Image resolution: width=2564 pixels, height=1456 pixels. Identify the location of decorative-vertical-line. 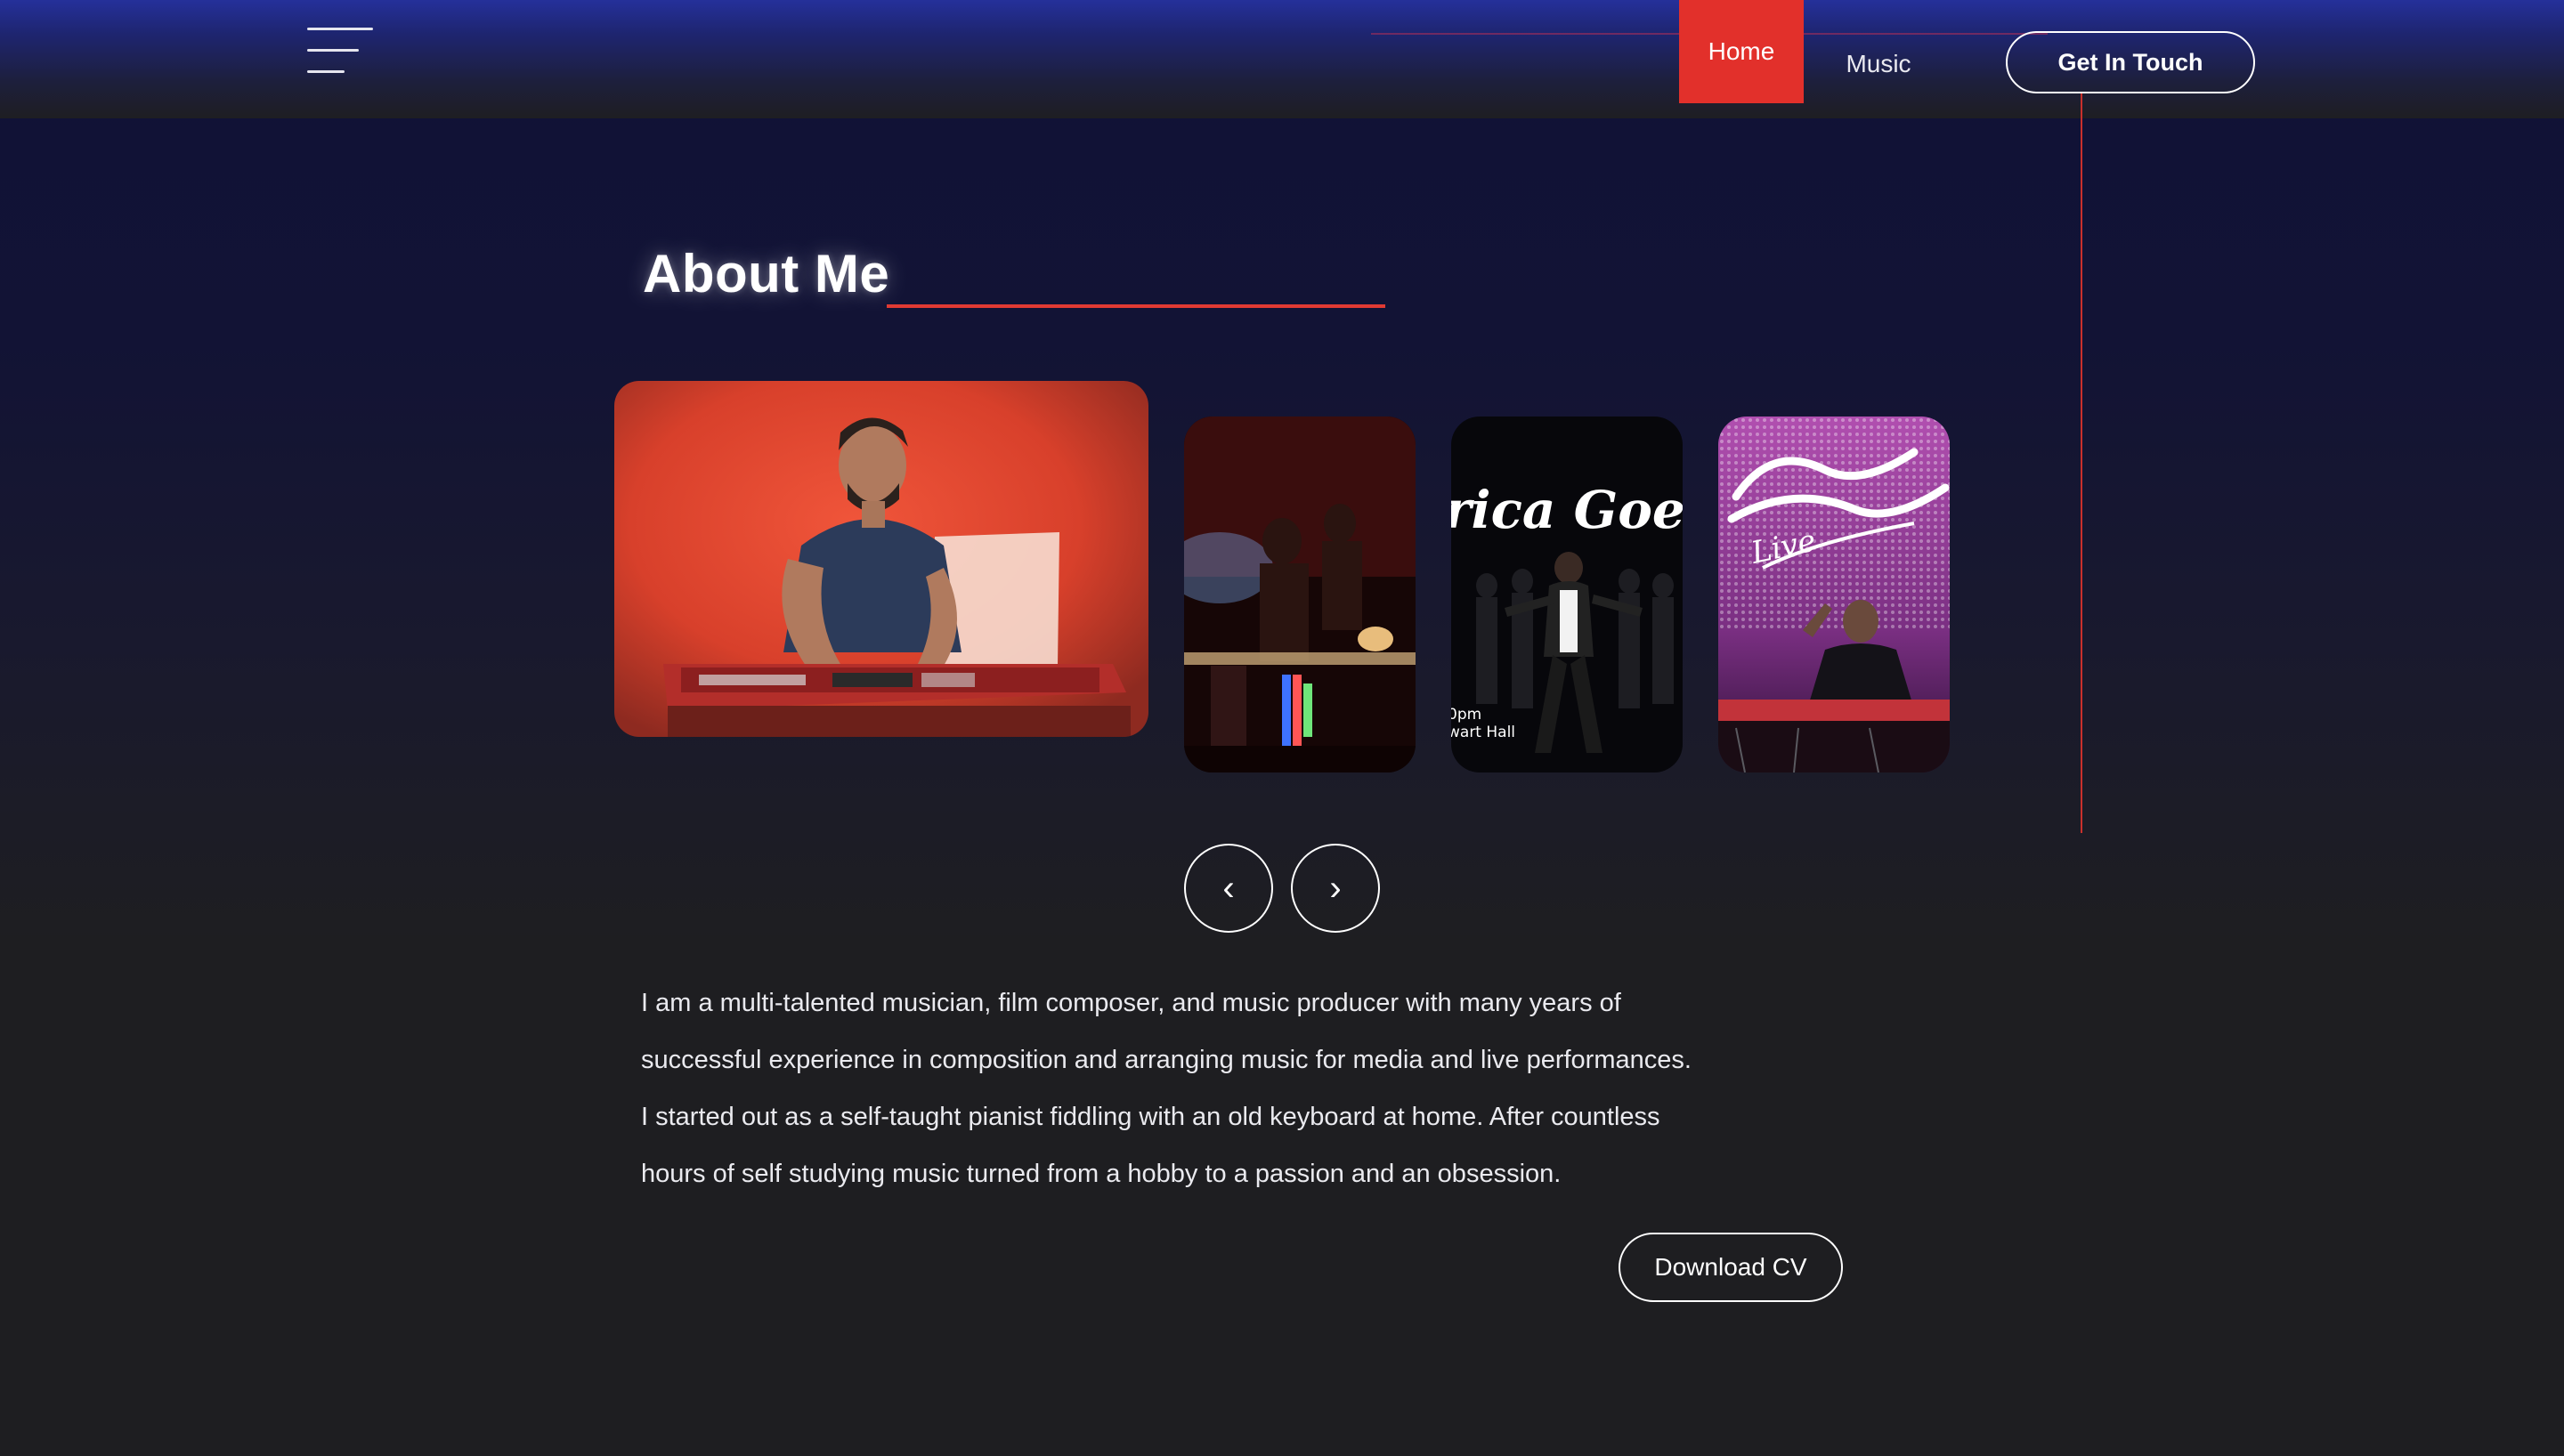
(2081, 463).